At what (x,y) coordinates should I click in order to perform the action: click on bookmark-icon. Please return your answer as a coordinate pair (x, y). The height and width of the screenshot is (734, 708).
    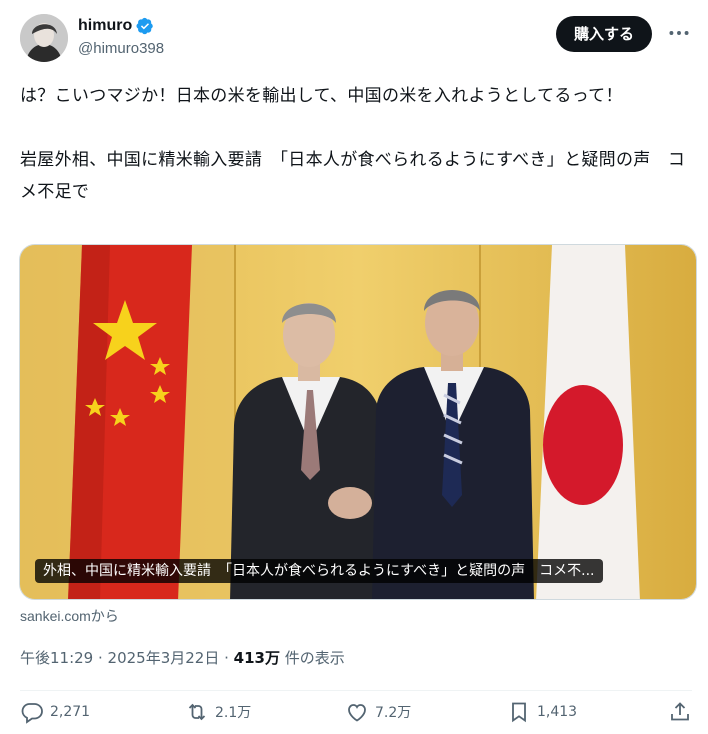
    Looking at the image, I should click on (519, 712).